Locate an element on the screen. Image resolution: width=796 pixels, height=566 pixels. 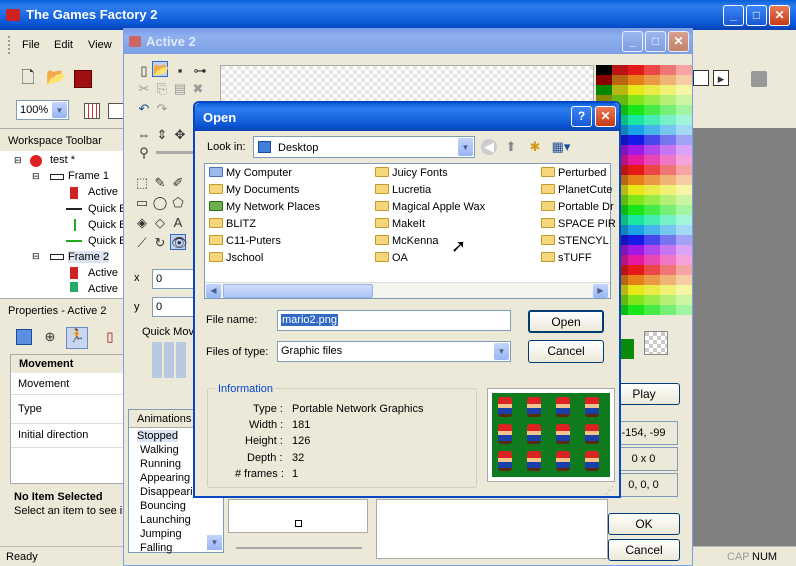
tree-item-quick3: Quick B is located at coordinates (107, 241).